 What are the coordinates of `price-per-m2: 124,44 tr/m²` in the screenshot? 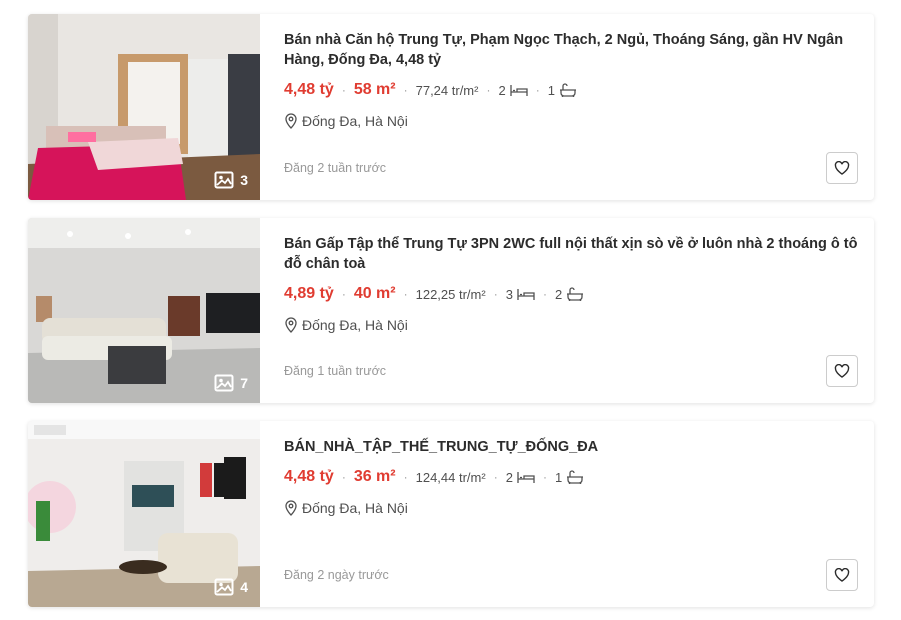 It's located at (450, 477).